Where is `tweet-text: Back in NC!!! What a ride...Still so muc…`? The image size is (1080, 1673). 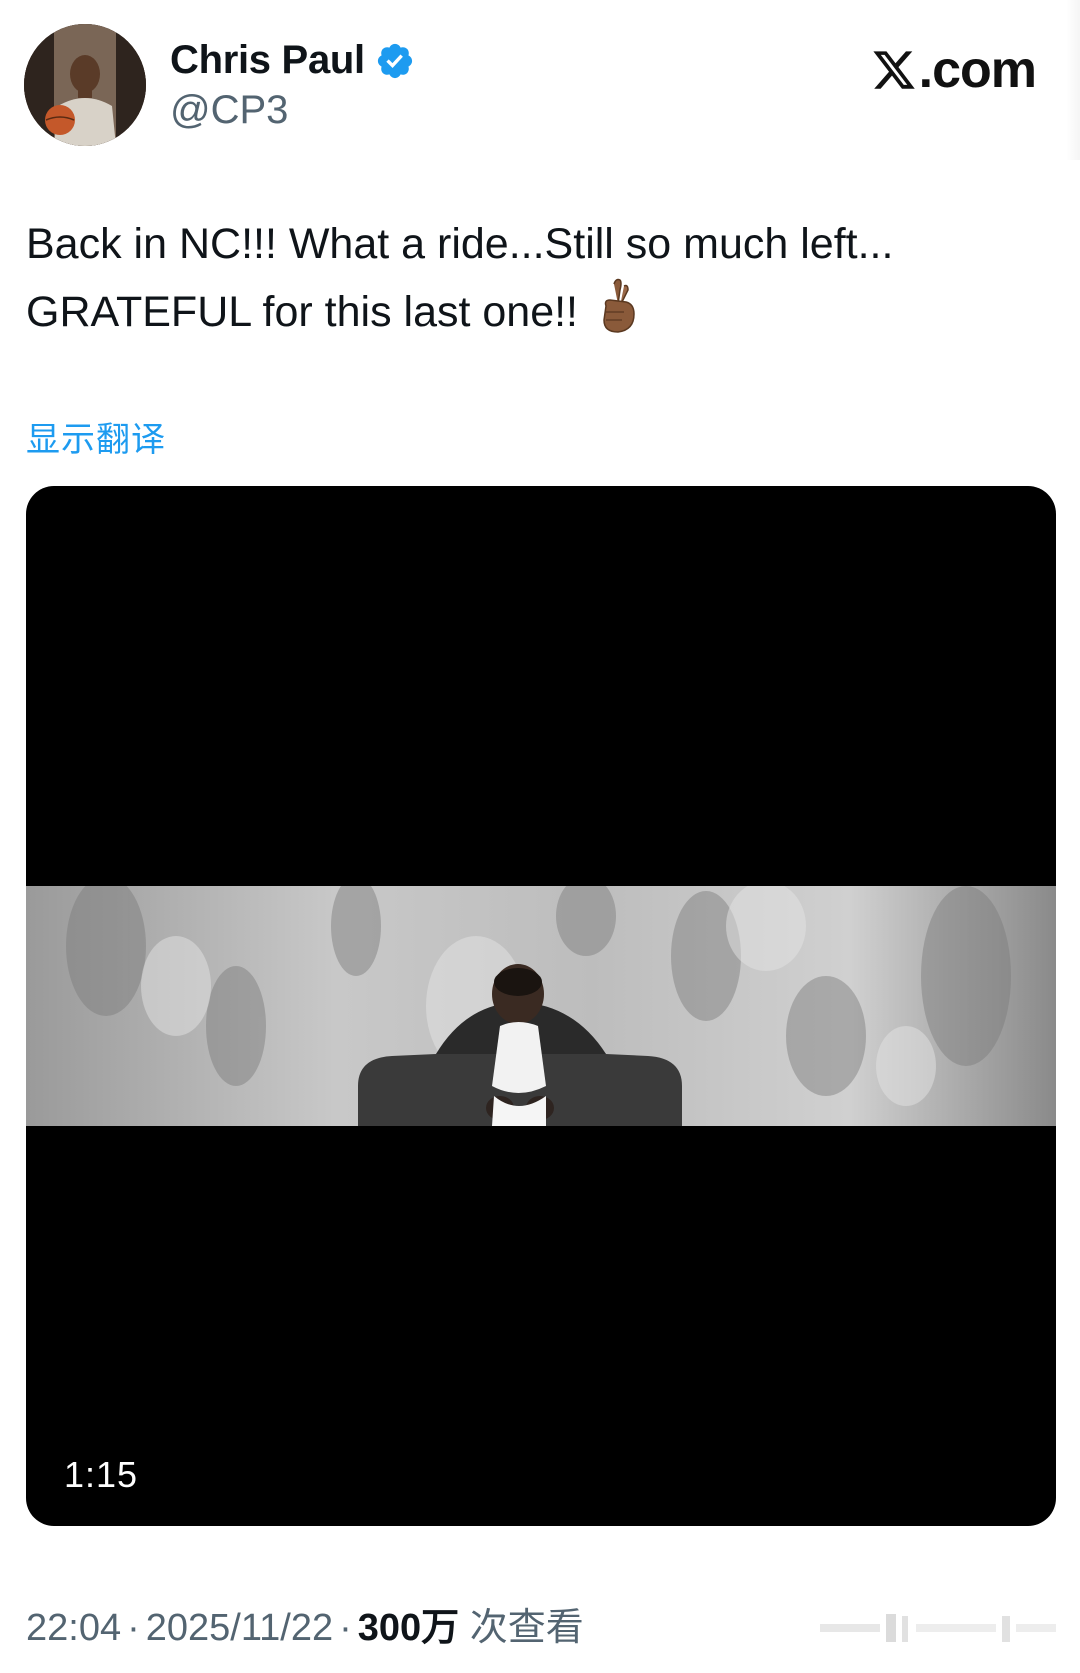
tweet-text: Back in NC!!! What a ride...Still so muc… is located at coordinates (526, 278).